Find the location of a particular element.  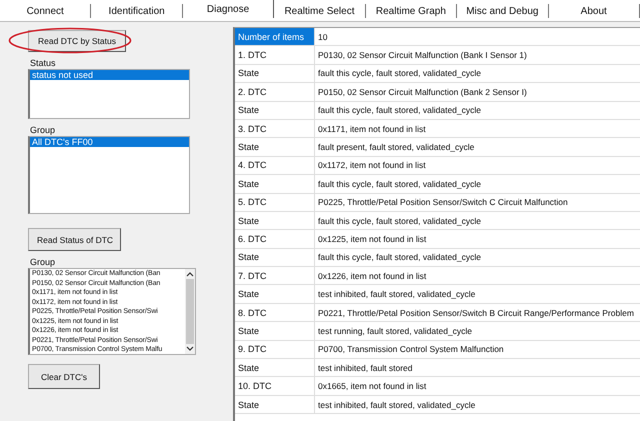

read-dtc-by-status-button: Read DTC by Status is located at coordinates (77, 41).